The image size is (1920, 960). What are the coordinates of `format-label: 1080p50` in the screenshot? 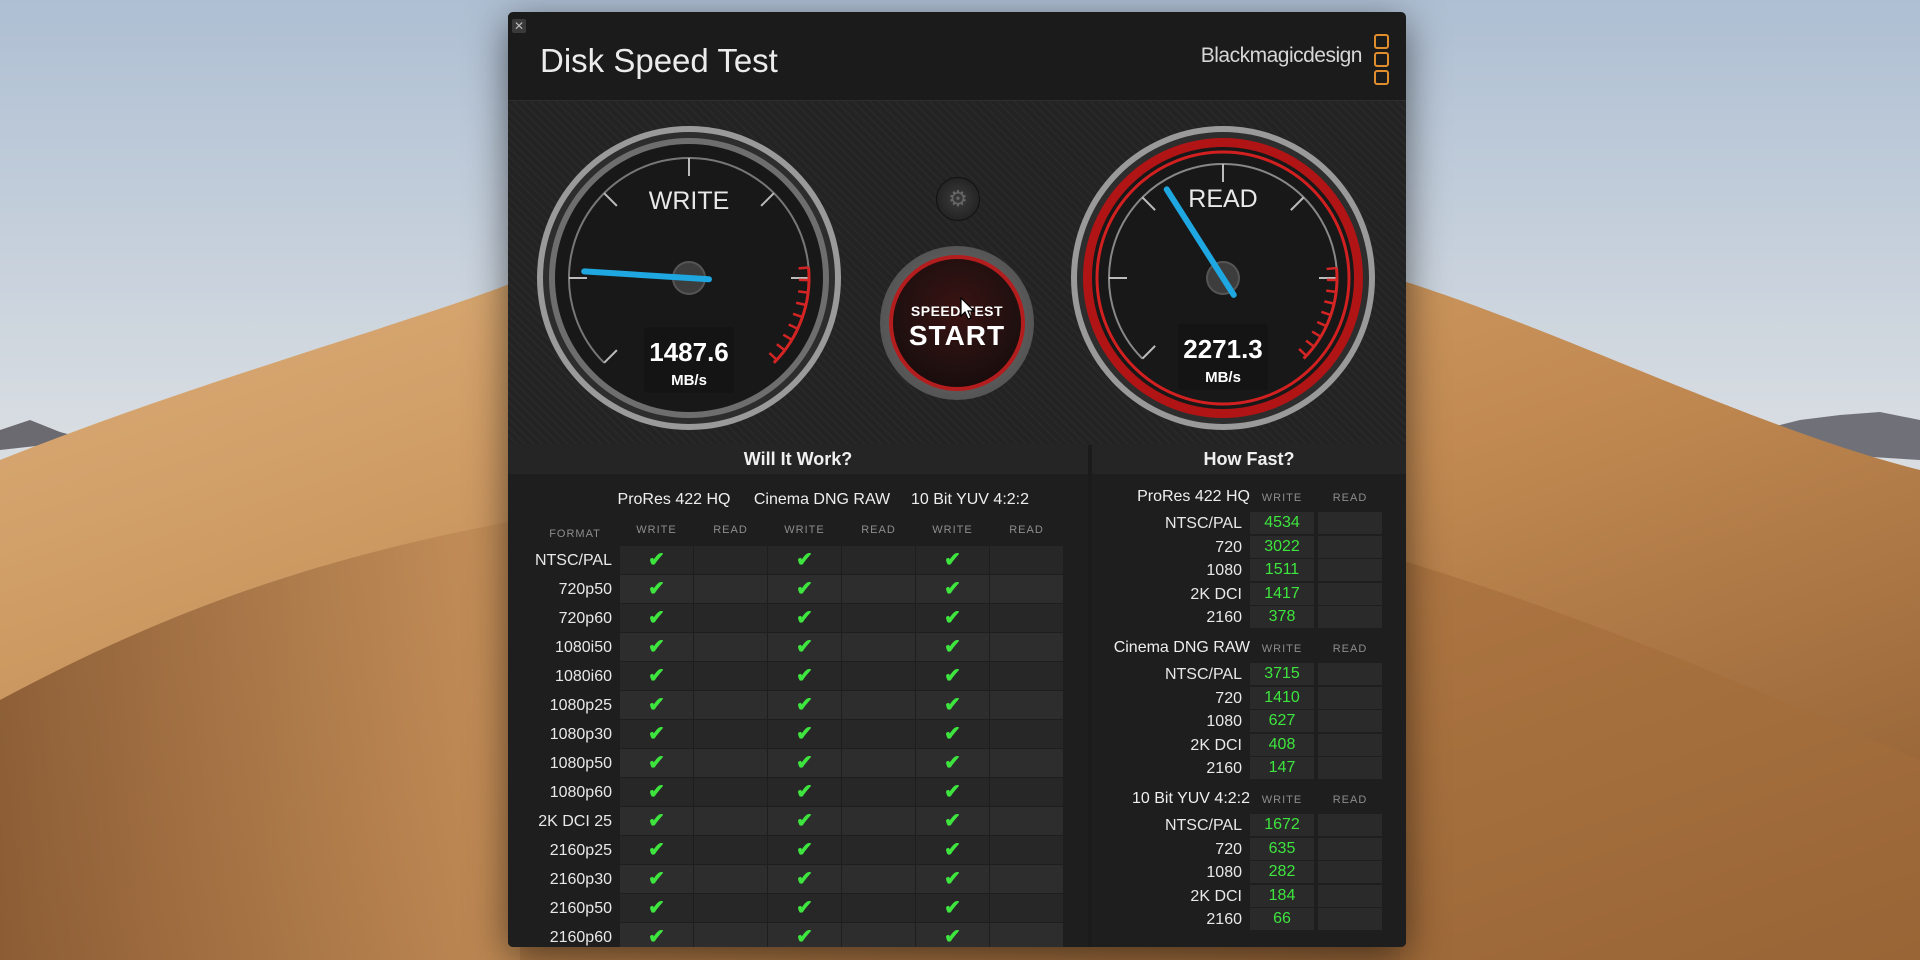 It's located at (580, 763).